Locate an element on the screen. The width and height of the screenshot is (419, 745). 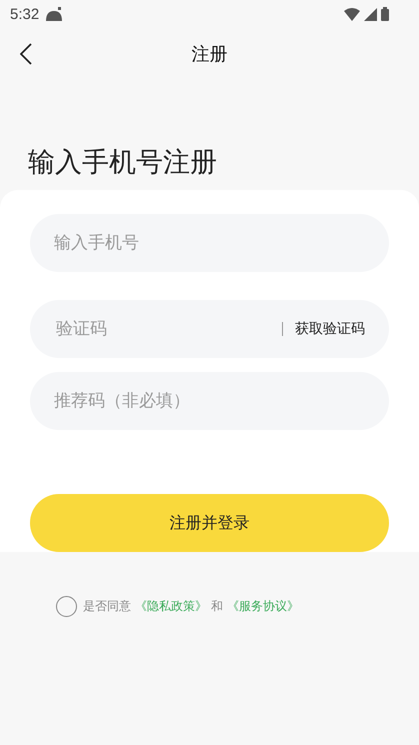
code-input: 验证码 is located at coordinates (168, 329).